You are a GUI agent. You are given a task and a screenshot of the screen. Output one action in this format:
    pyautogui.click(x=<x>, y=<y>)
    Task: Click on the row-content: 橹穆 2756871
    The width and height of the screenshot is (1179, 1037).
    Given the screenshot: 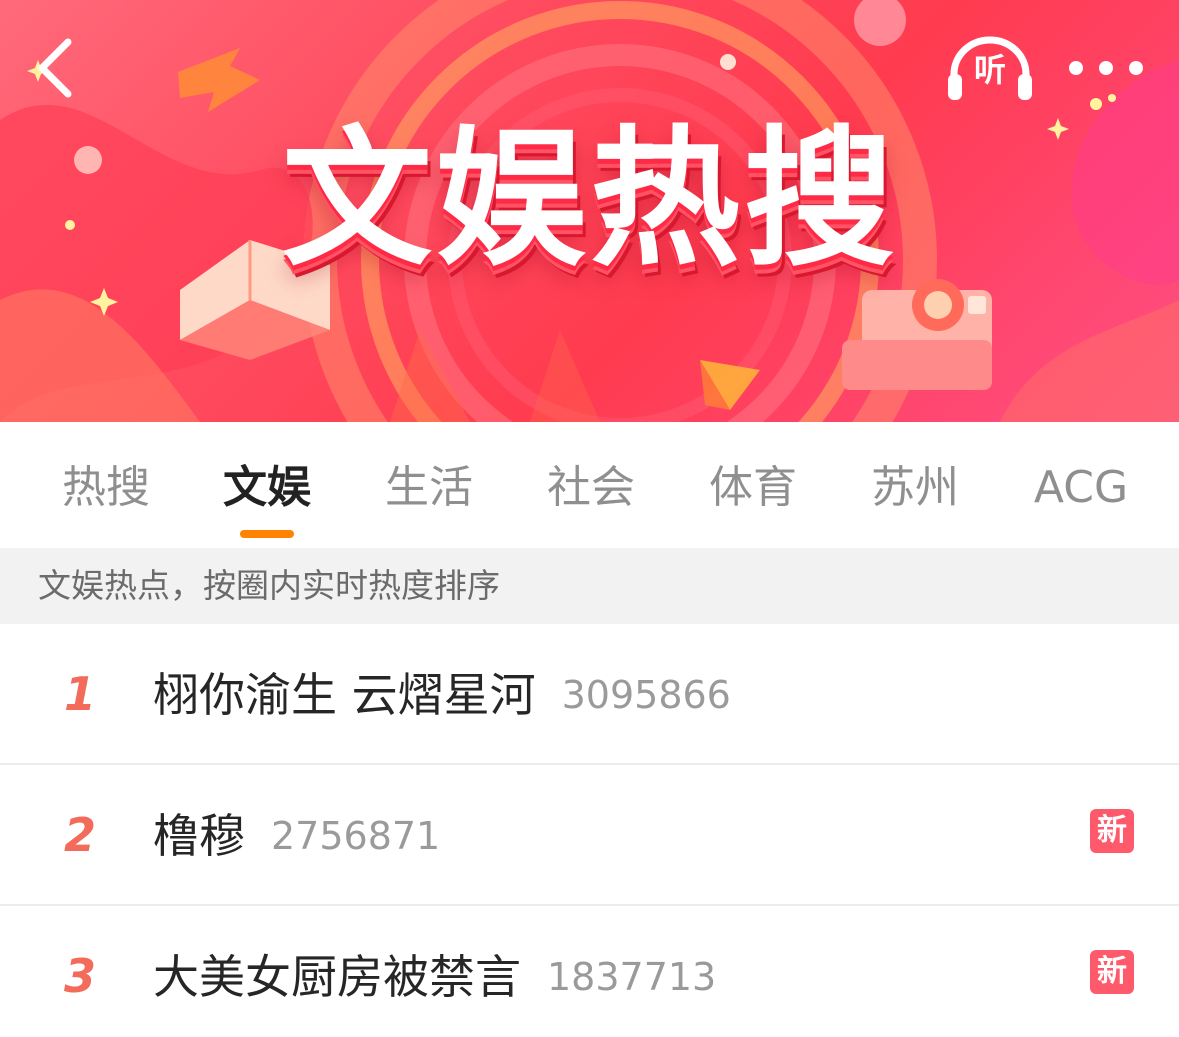 What is the action you would take?
    pyautogui.click(x=296, y=836)
    